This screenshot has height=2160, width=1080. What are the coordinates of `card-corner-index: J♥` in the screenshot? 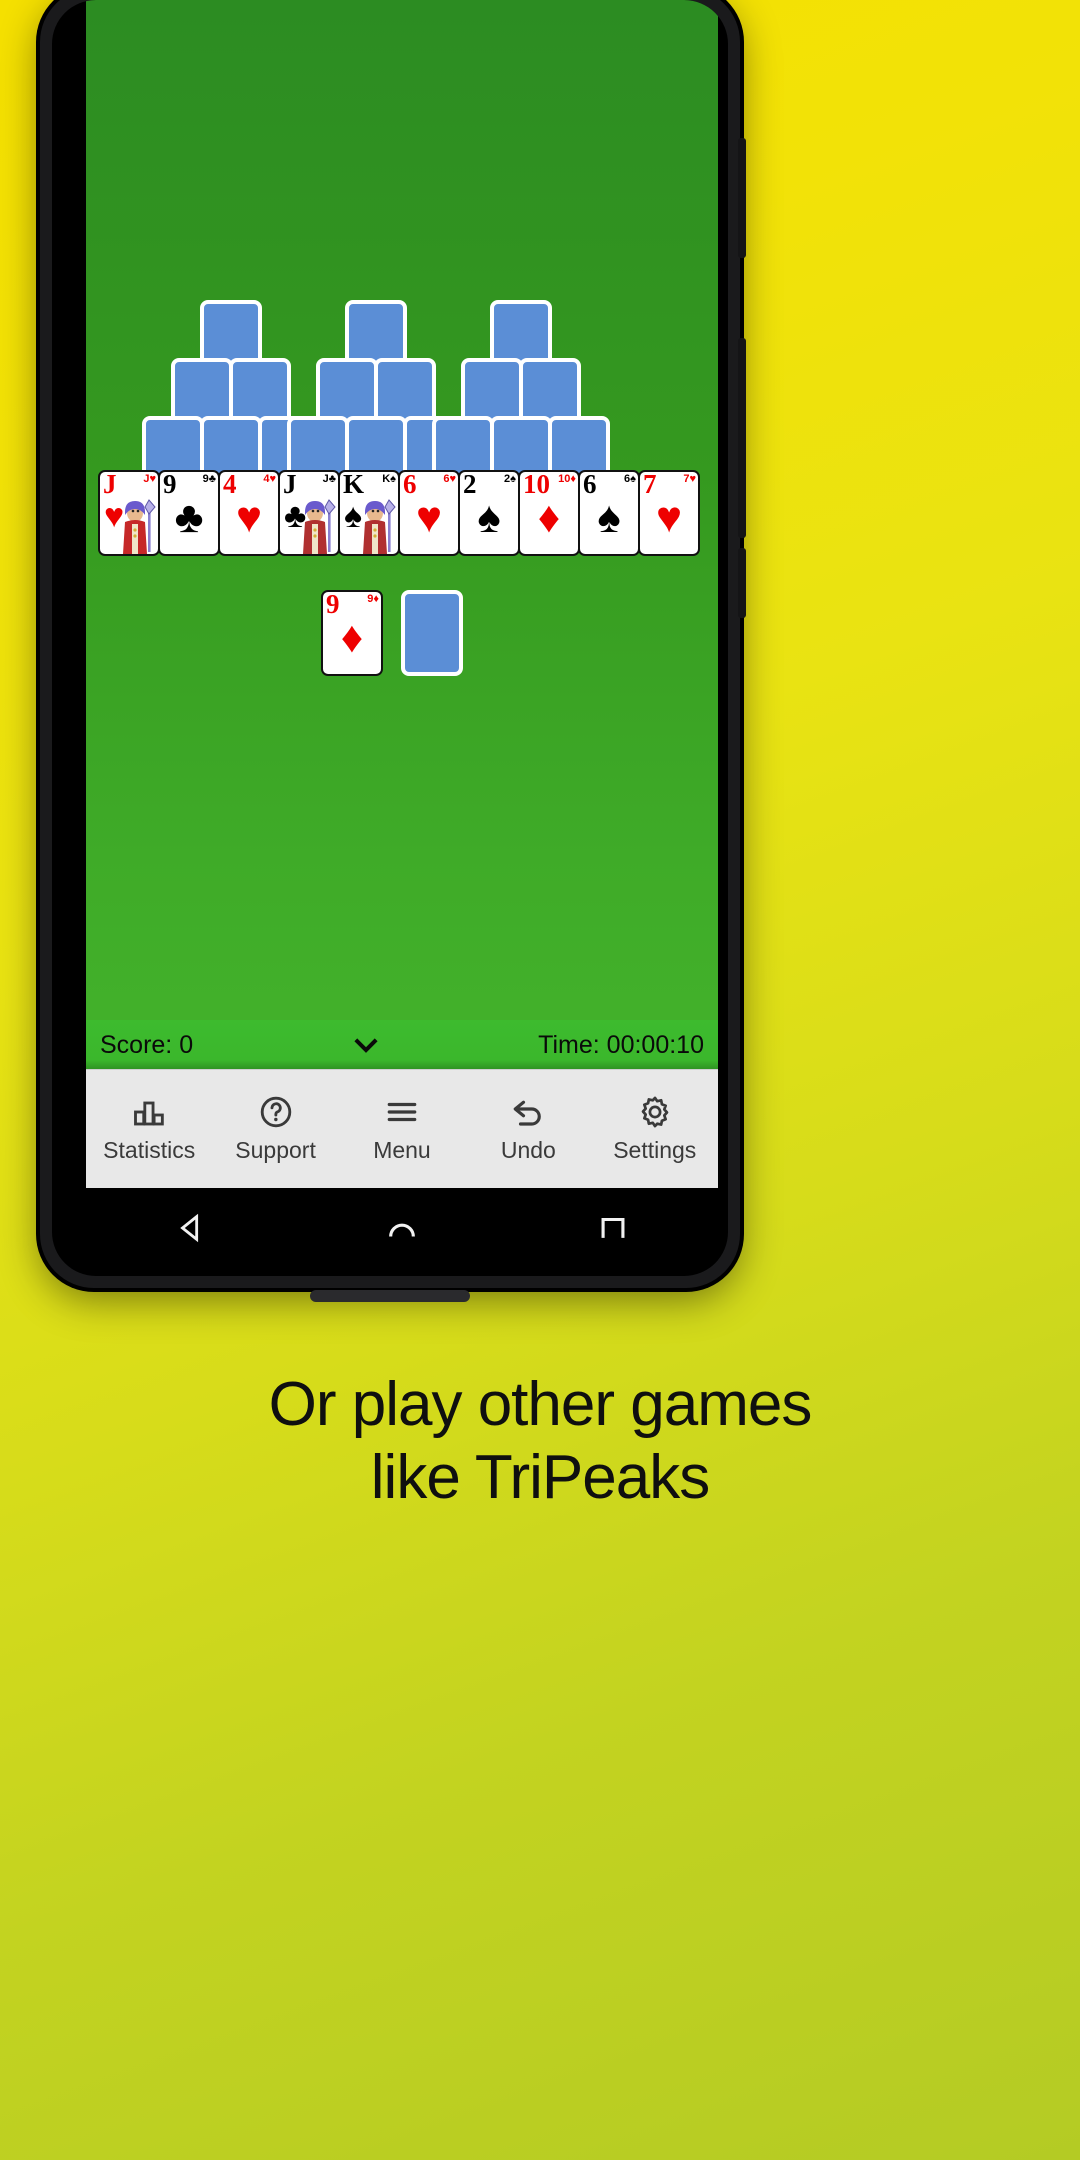 It's located at (149, 479).